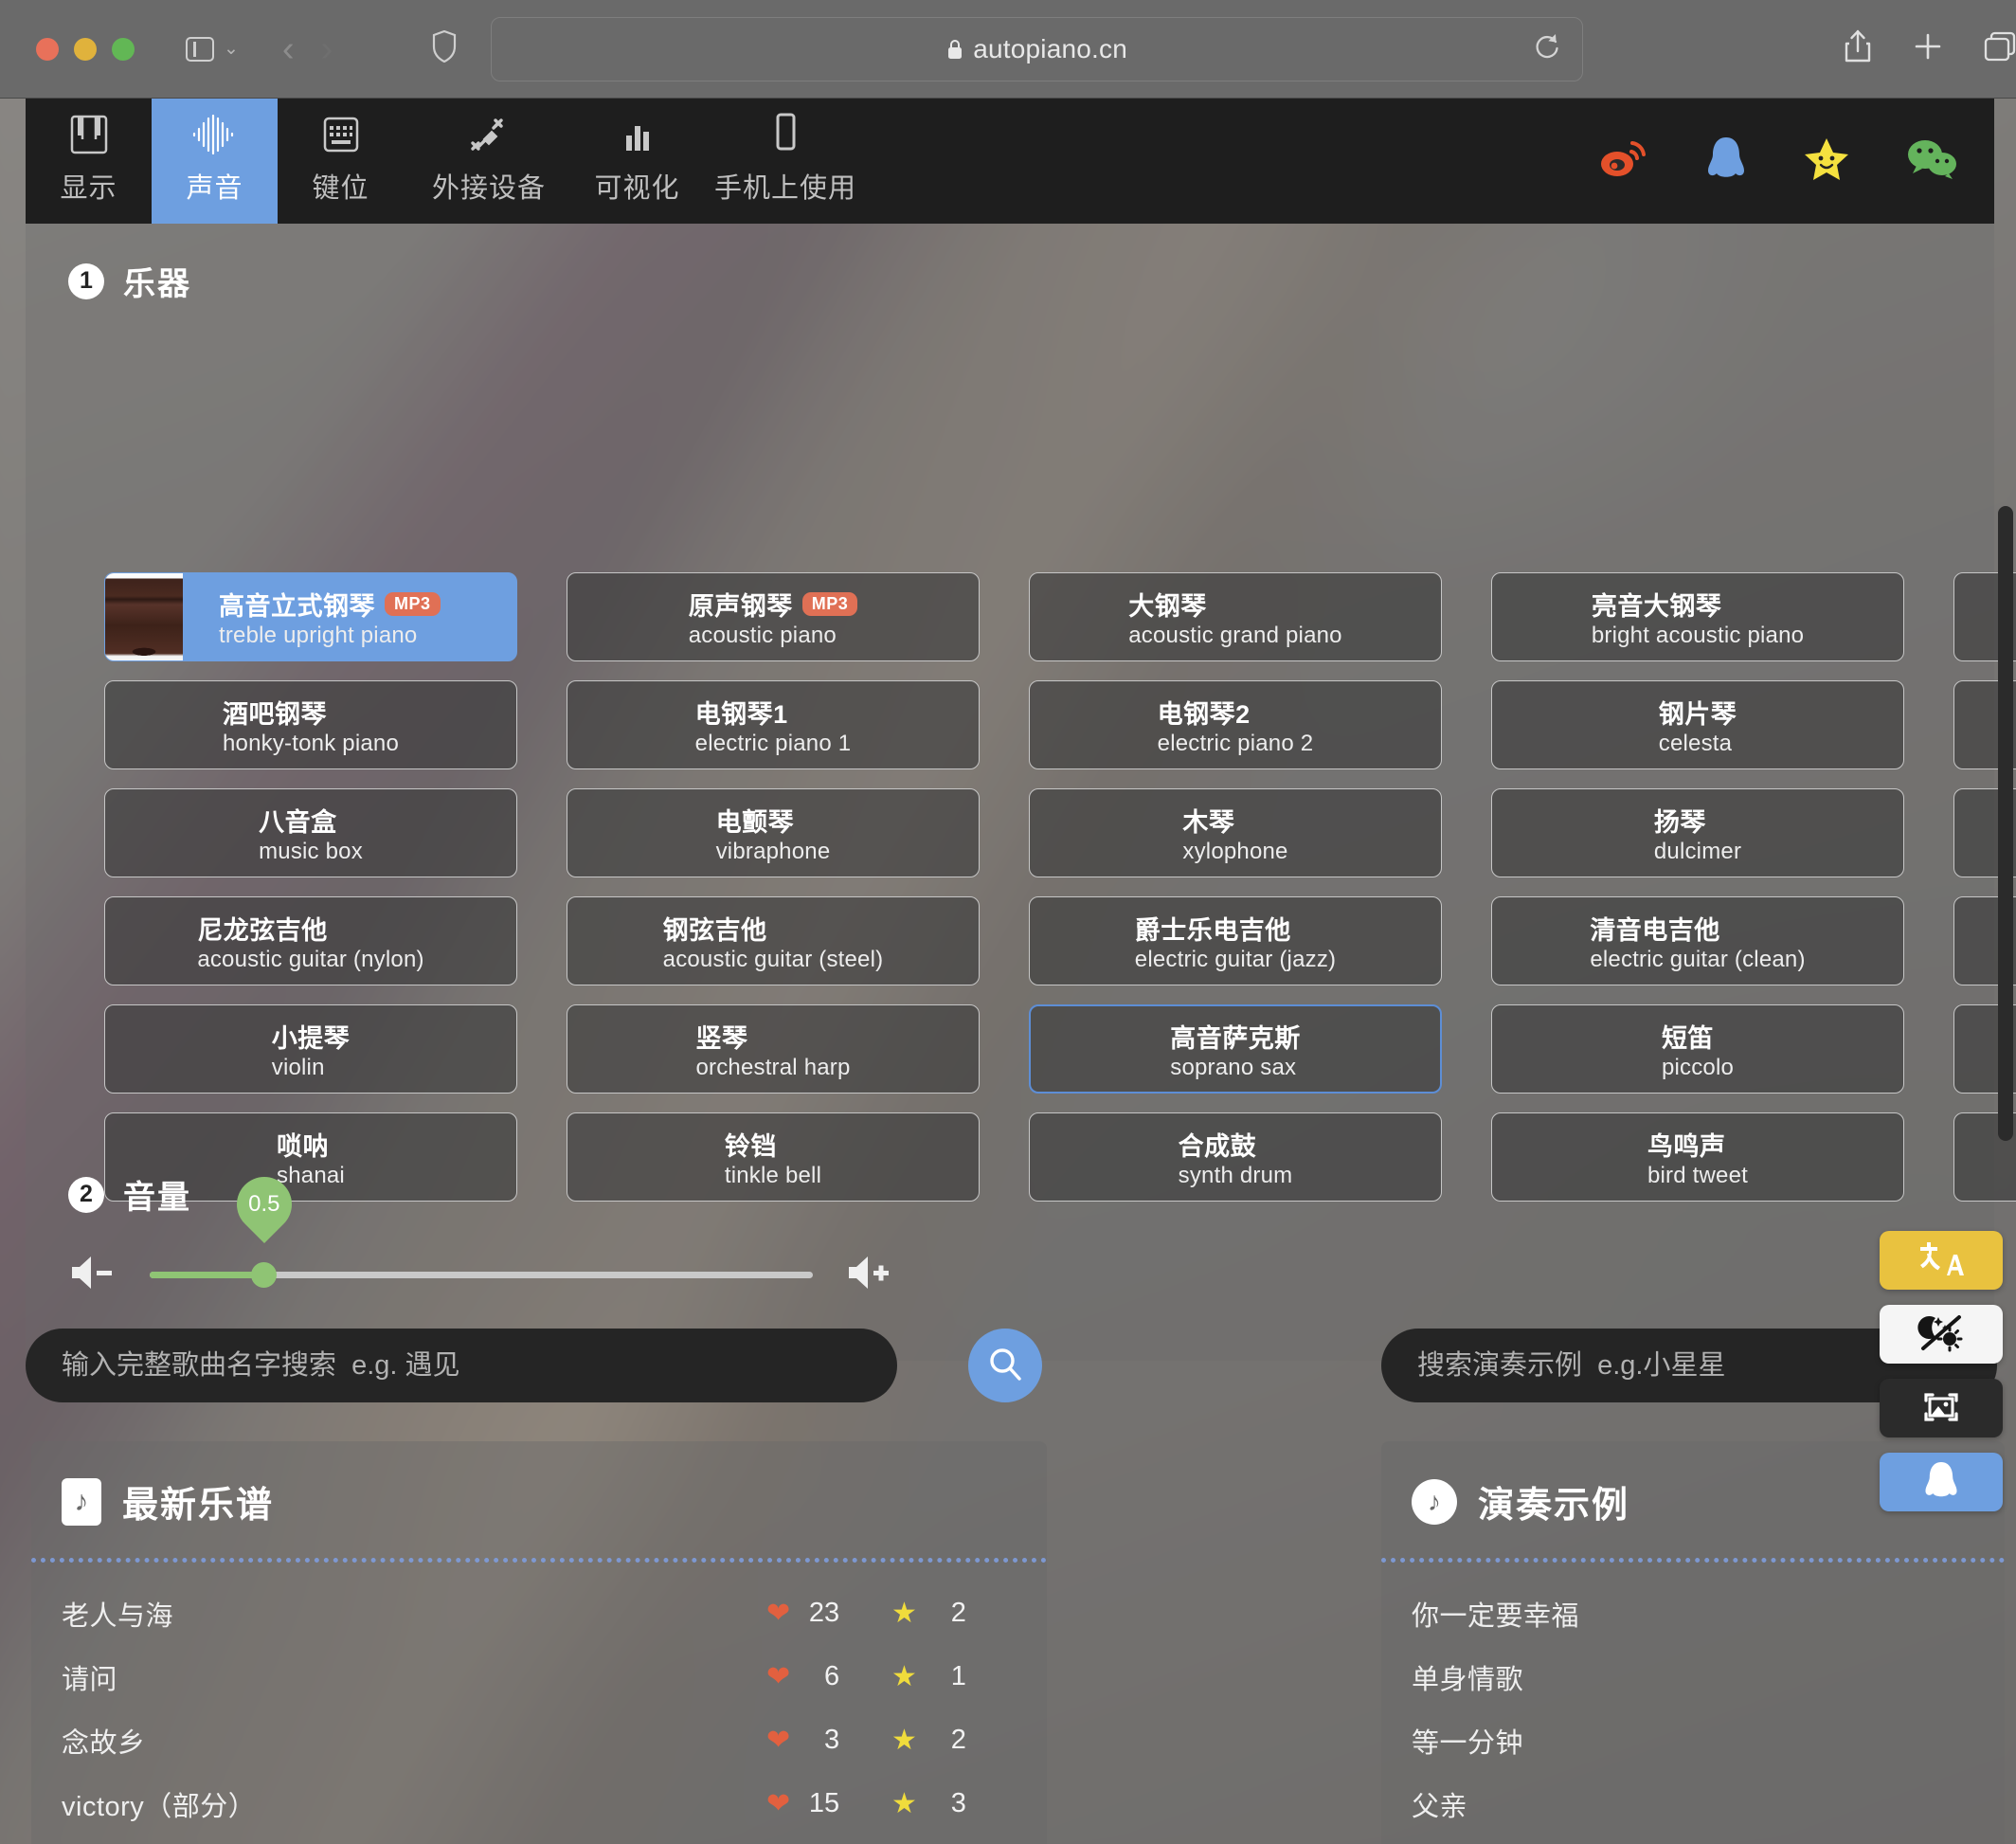 The height and width of the screenshot is (1844, 2016). I want to click on shield-icon, so click(444, 48).